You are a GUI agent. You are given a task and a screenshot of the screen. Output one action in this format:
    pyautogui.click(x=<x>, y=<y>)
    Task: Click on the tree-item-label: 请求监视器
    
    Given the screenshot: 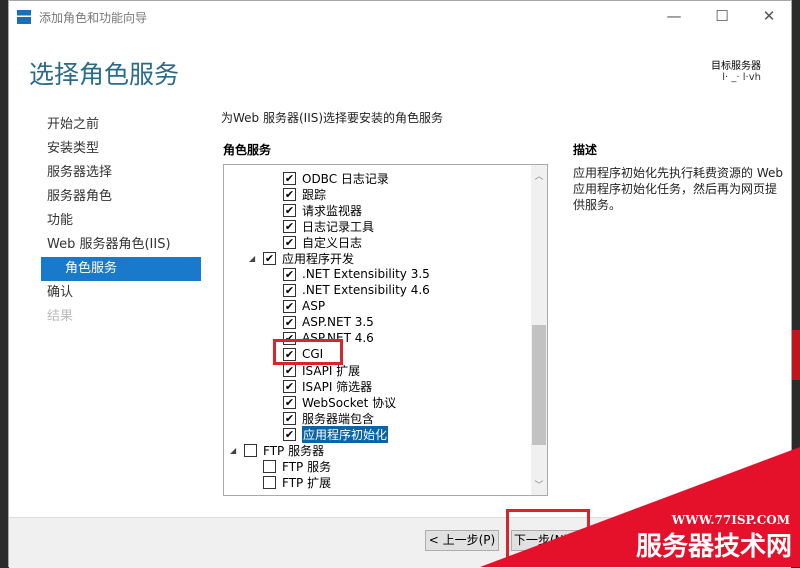 What is the action you would take?
    pyautogui.click(x=332, y=210)
    